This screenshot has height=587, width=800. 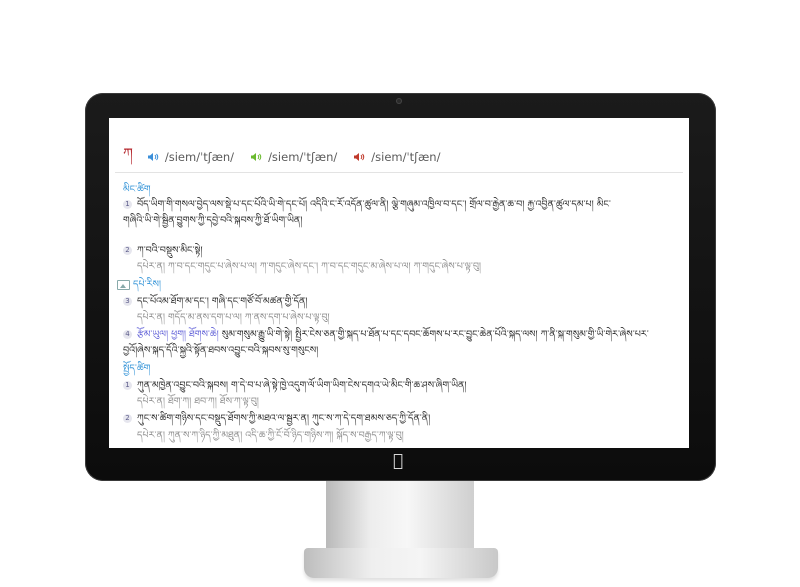 What do you see at coordinates (399, 101) in the screenshot?
I see `camera-dot` at bounding box center [399, 101].